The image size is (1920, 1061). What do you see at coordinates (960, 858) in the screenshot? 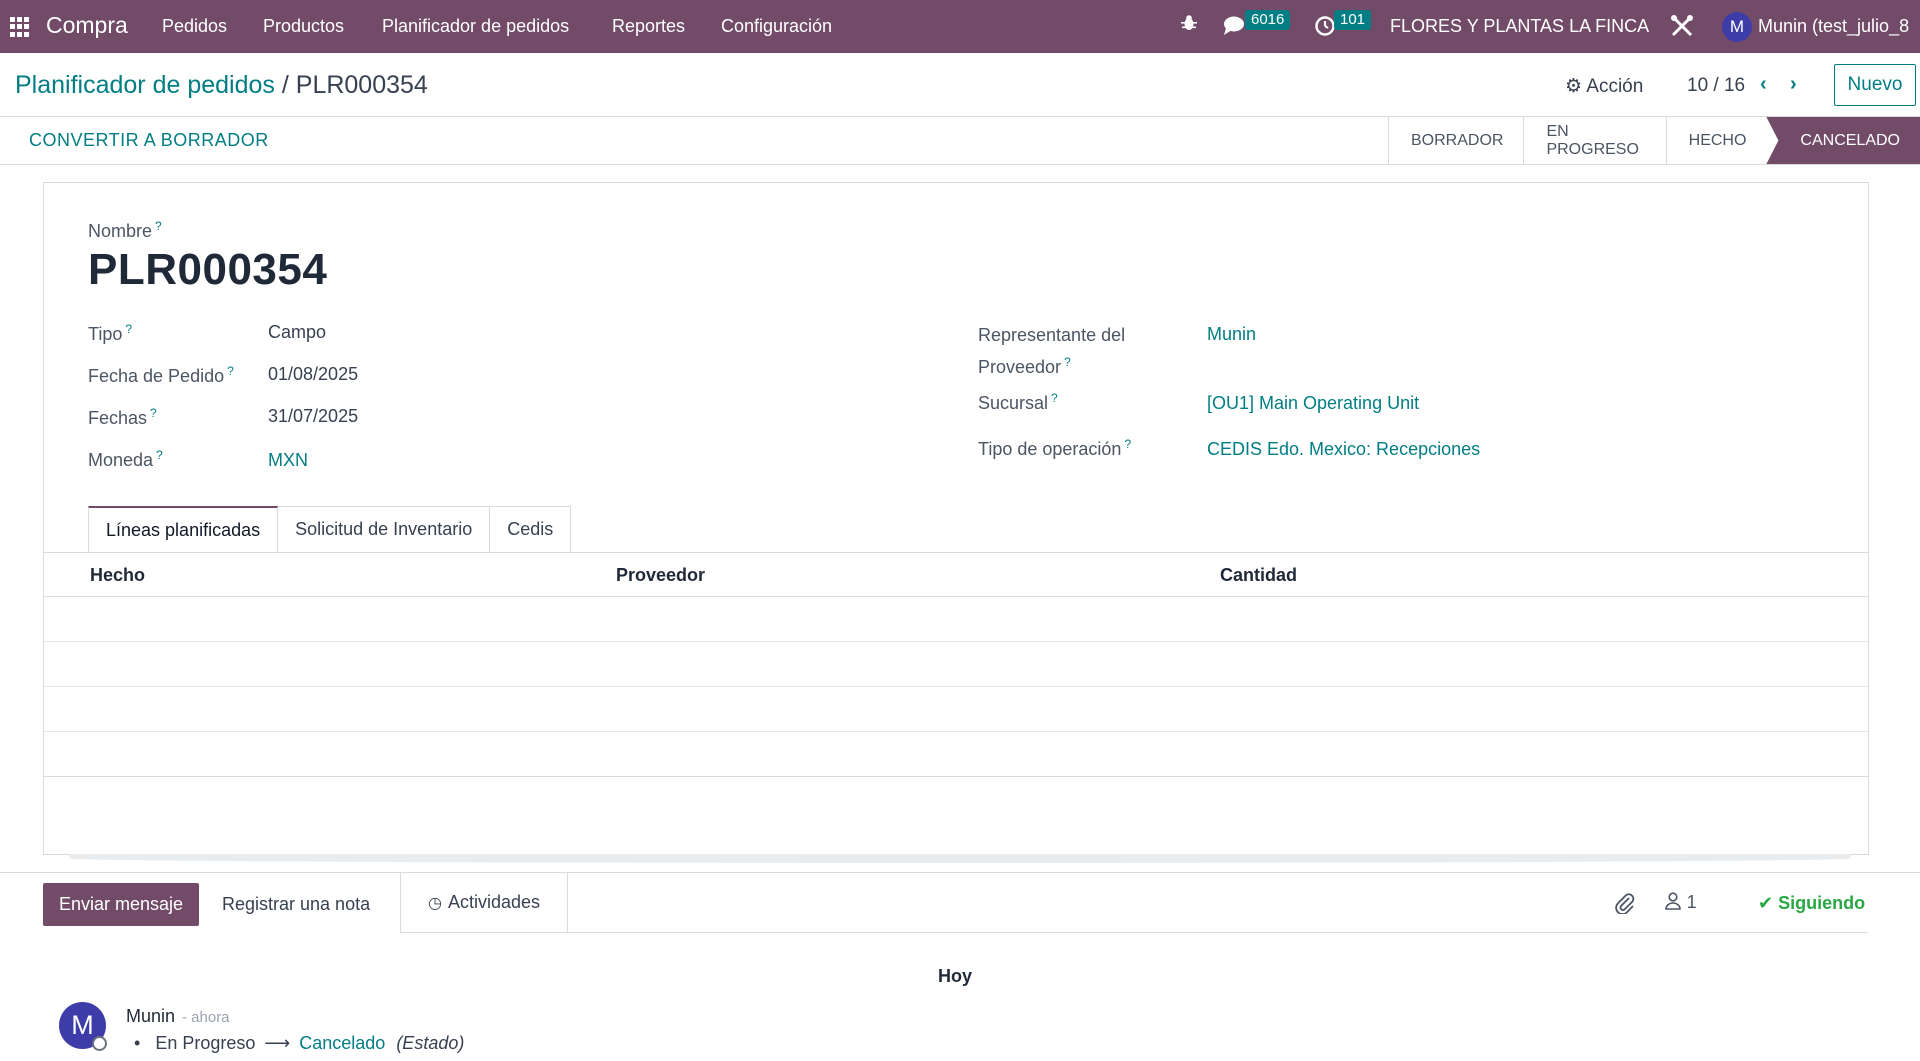
I see `sheet-shadow` at bounding box center [960, 858].